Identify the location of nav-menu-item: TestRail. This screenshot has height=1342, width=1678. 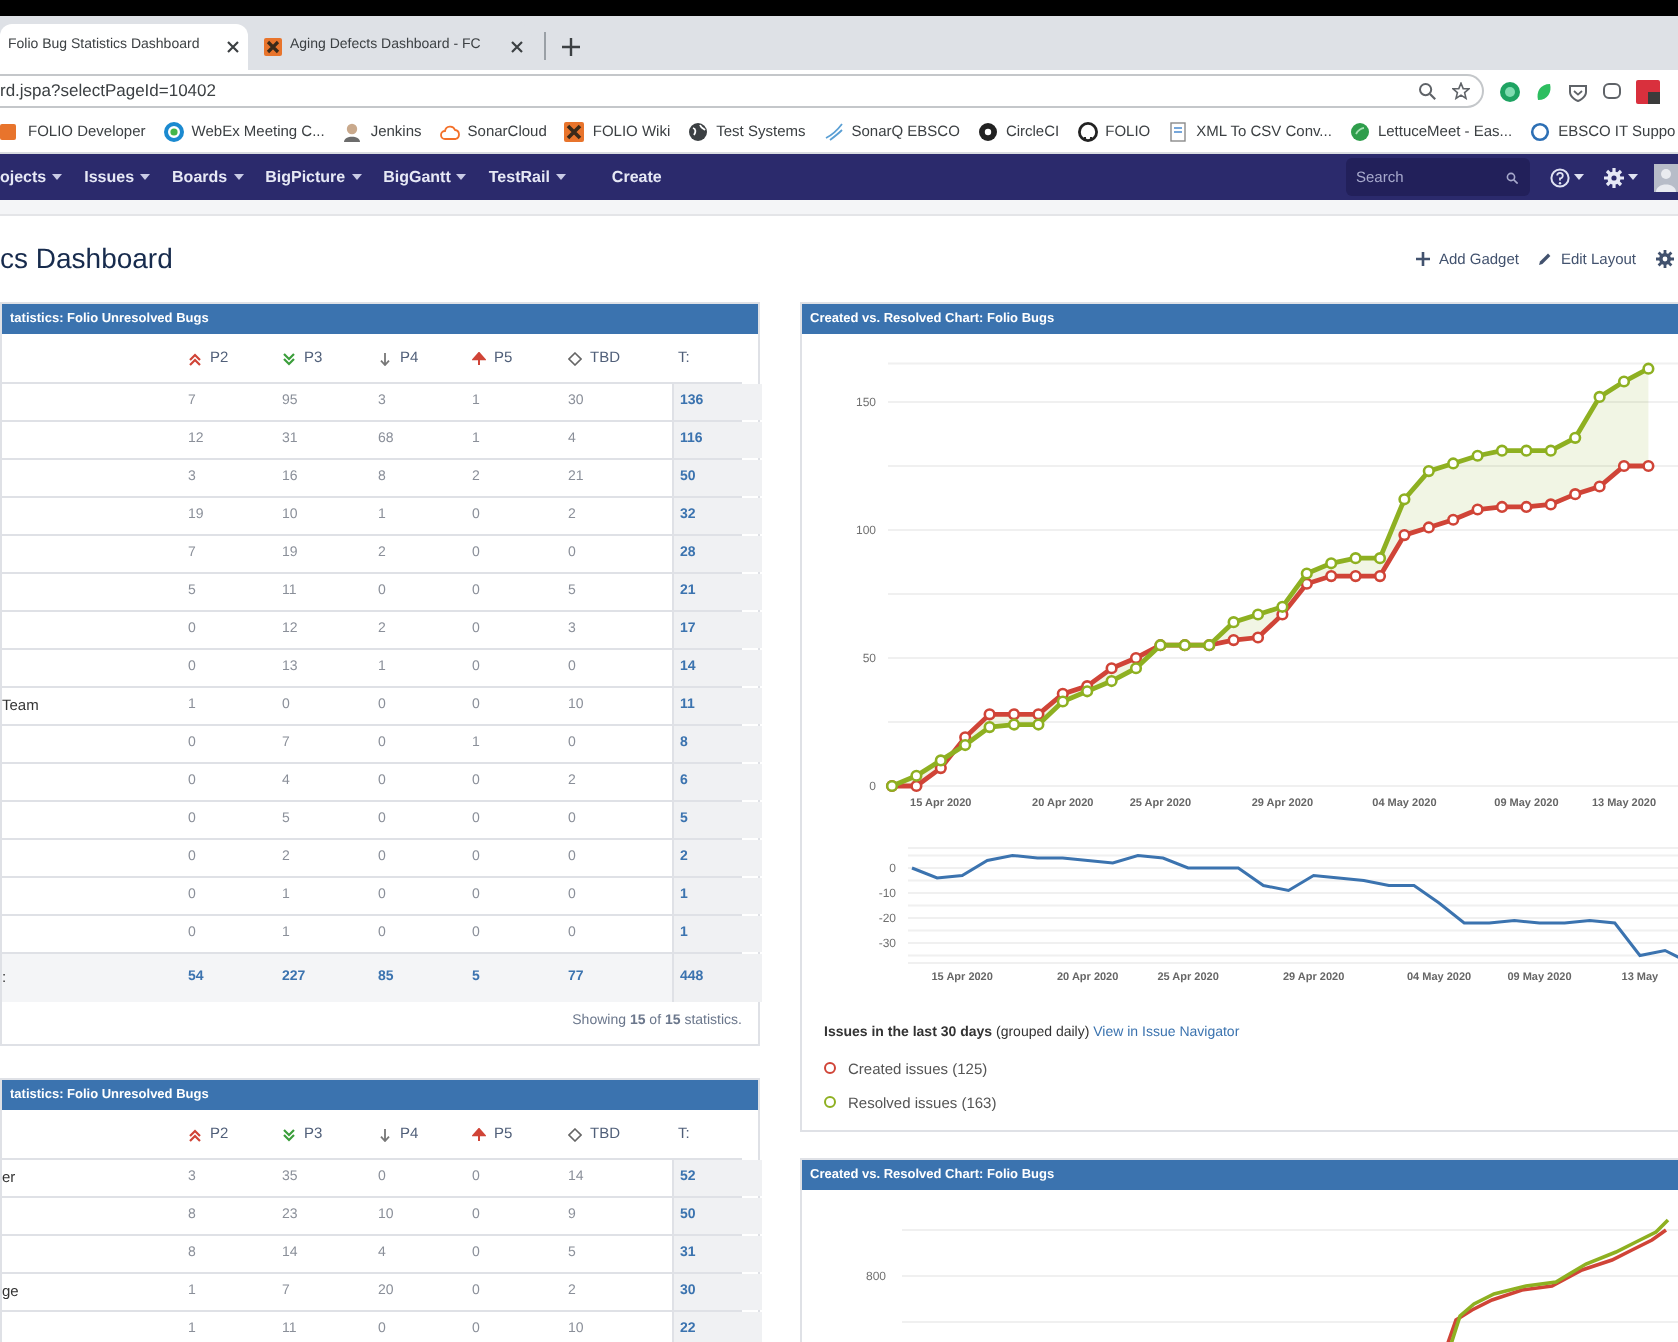
(527, 177).